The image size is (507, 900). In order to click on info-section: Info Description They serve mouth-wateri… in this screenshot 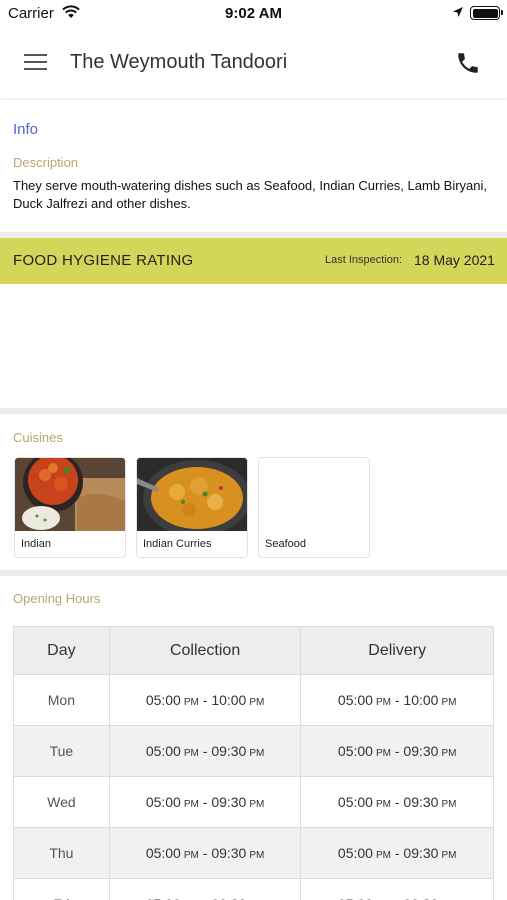, I will do `click(253, 166)`.